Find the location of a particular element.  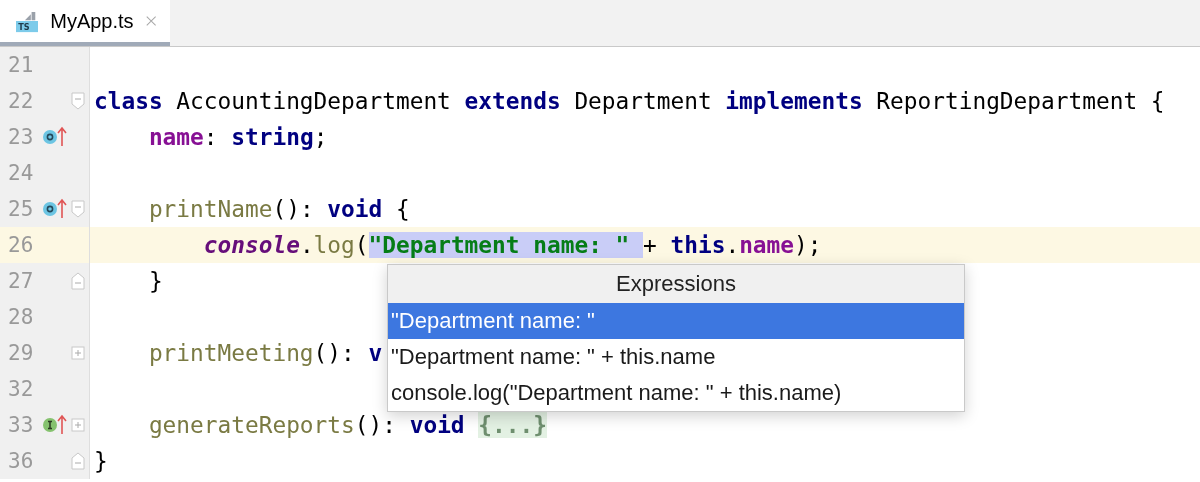

code-line: class AccountingDepartment extends Department implements ReportingDepartment { is located at coordinates (629, 101).